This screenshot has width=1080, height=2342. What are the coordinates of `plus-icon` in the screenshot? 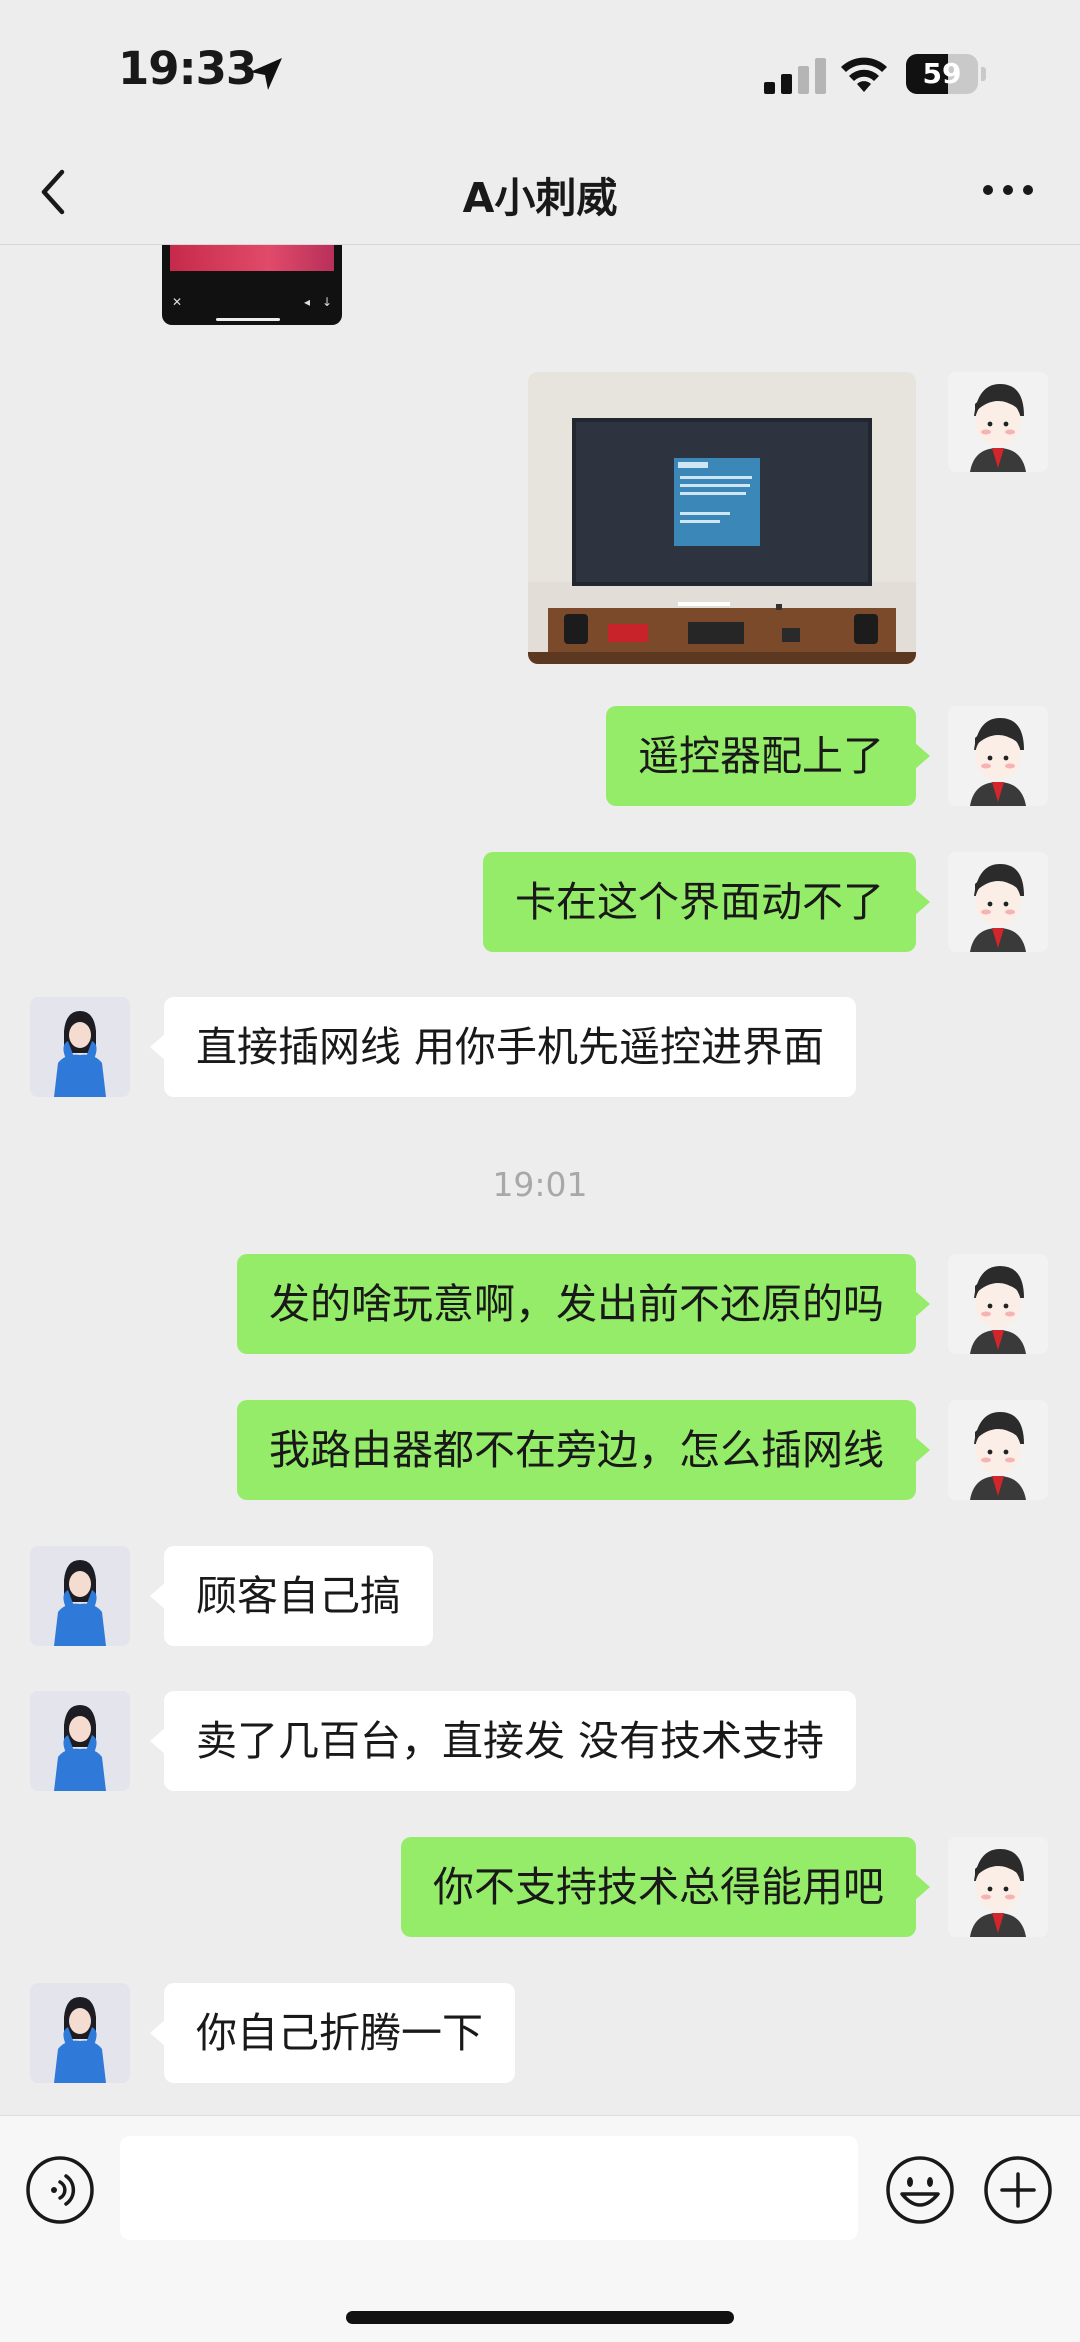 It's located at (1018, 2190).